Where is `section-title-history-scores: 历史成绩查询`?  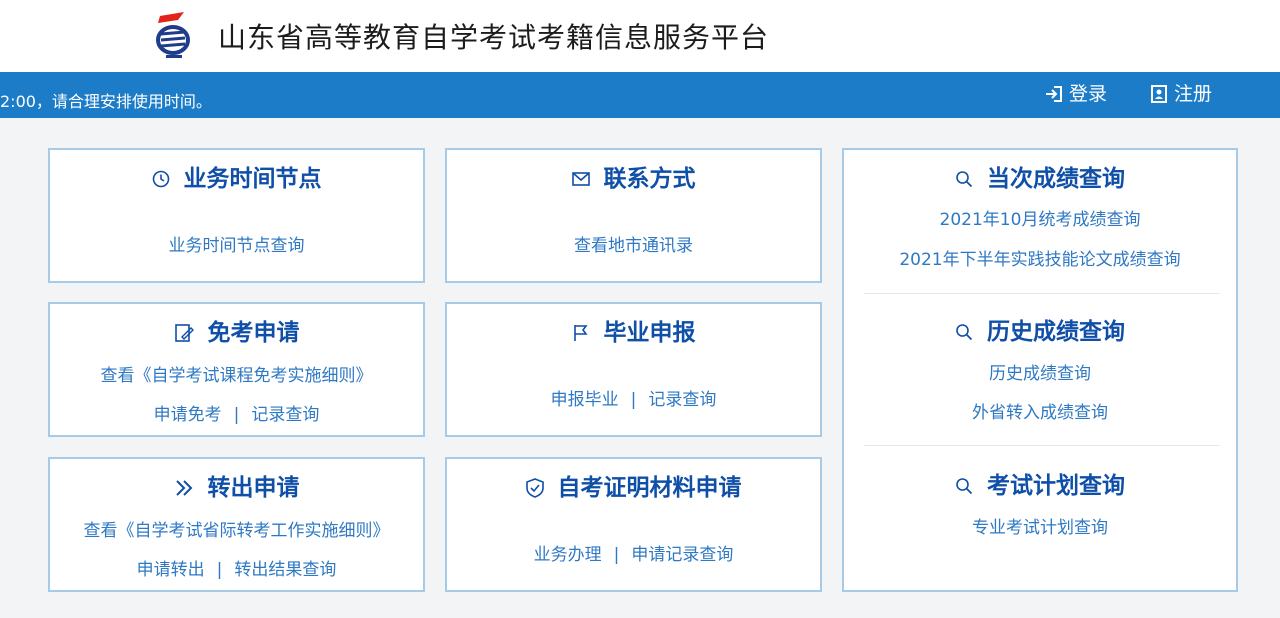
section-title-history-scores: 历史成绩查询 is located at coordinates (1056, 332).